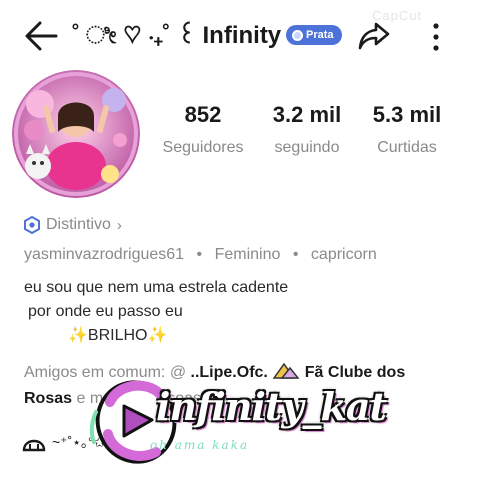 The image size is (480, 480). I want to click on stat-following-value: 3.2 mil, so click(307, 114).